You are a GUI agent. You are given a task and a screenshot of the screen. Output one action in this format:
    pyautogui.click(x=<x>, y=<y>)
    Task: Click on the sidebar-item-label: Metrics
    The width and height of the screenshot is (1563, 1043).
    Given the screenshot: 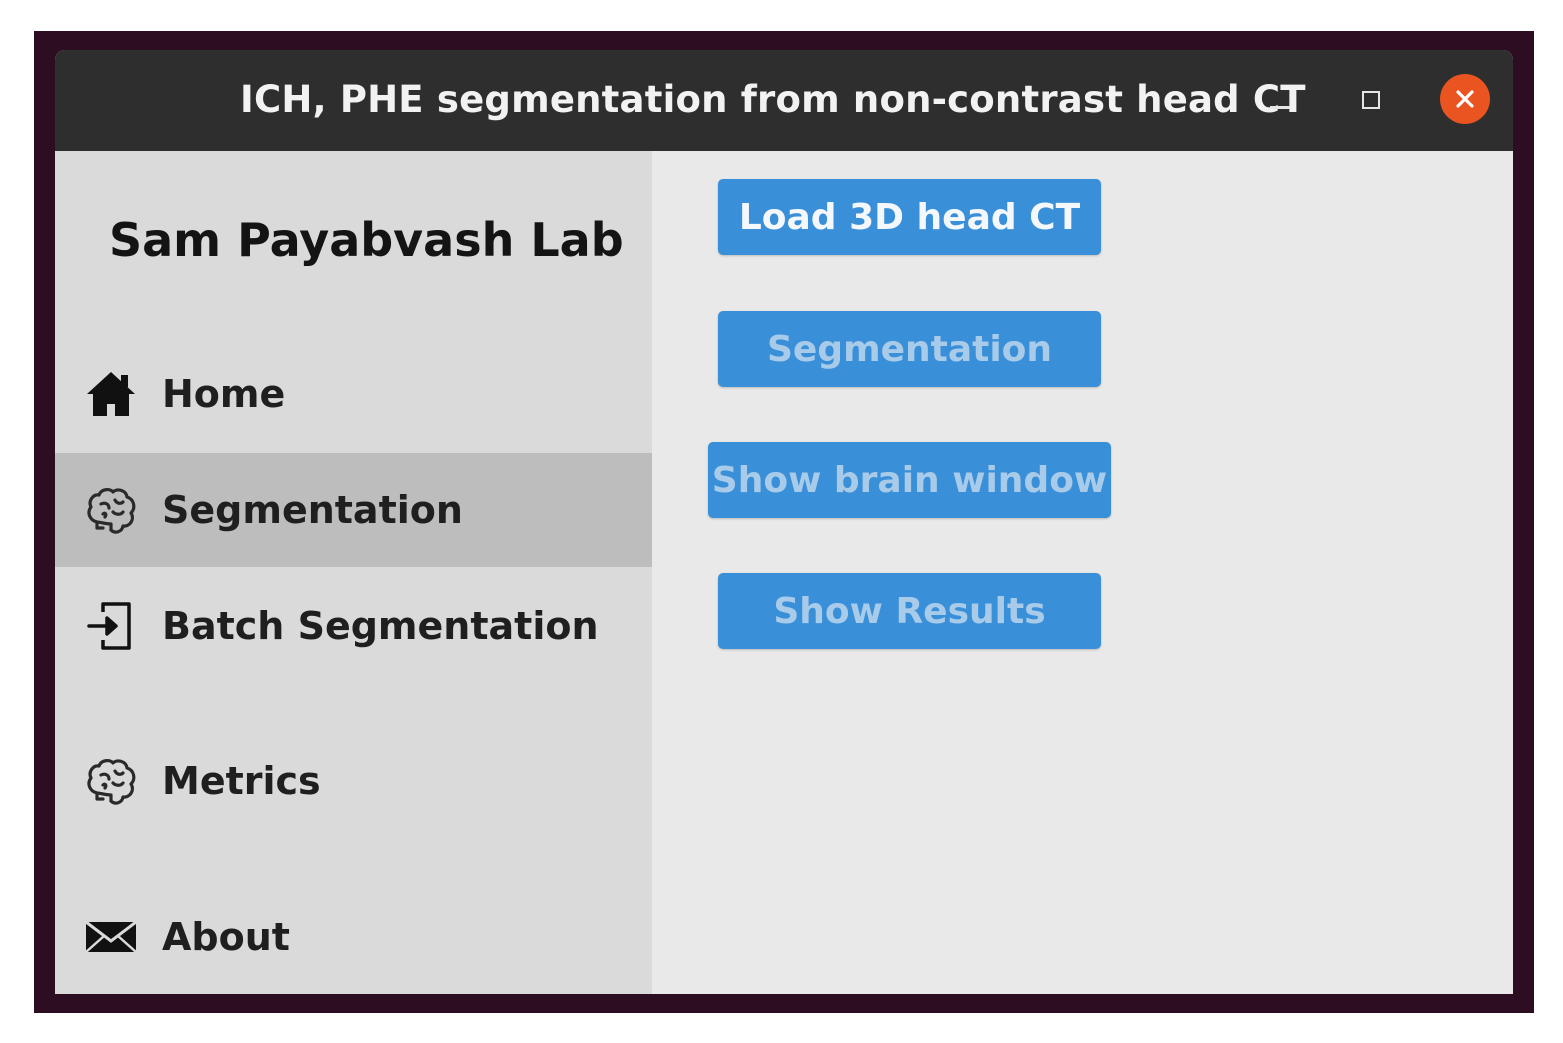 What is the action you would take?
    pyautogui.click(x=241, y=781)
    